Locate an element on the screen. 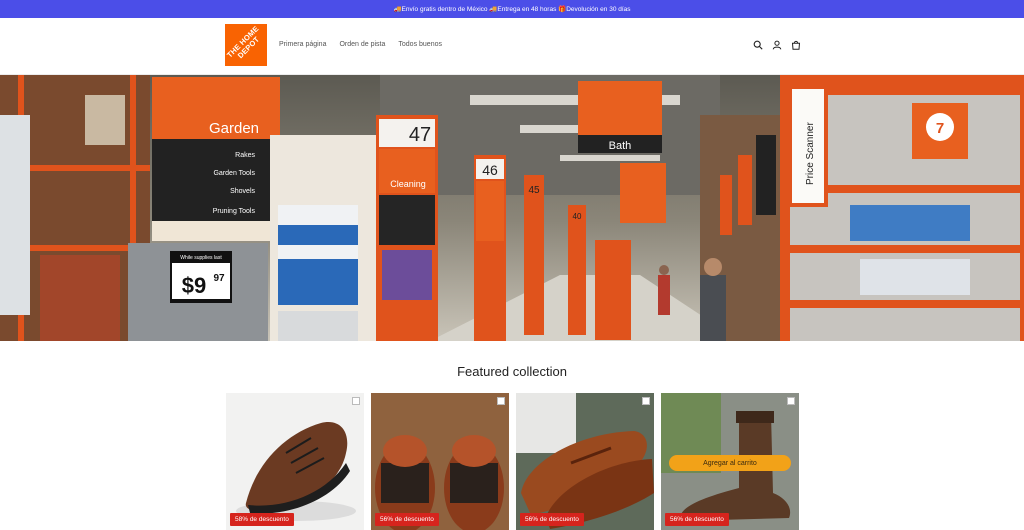 This screenshot has height=530, width=1024. featured-collection-title: Featured collection is located at coordinates (512, 371).